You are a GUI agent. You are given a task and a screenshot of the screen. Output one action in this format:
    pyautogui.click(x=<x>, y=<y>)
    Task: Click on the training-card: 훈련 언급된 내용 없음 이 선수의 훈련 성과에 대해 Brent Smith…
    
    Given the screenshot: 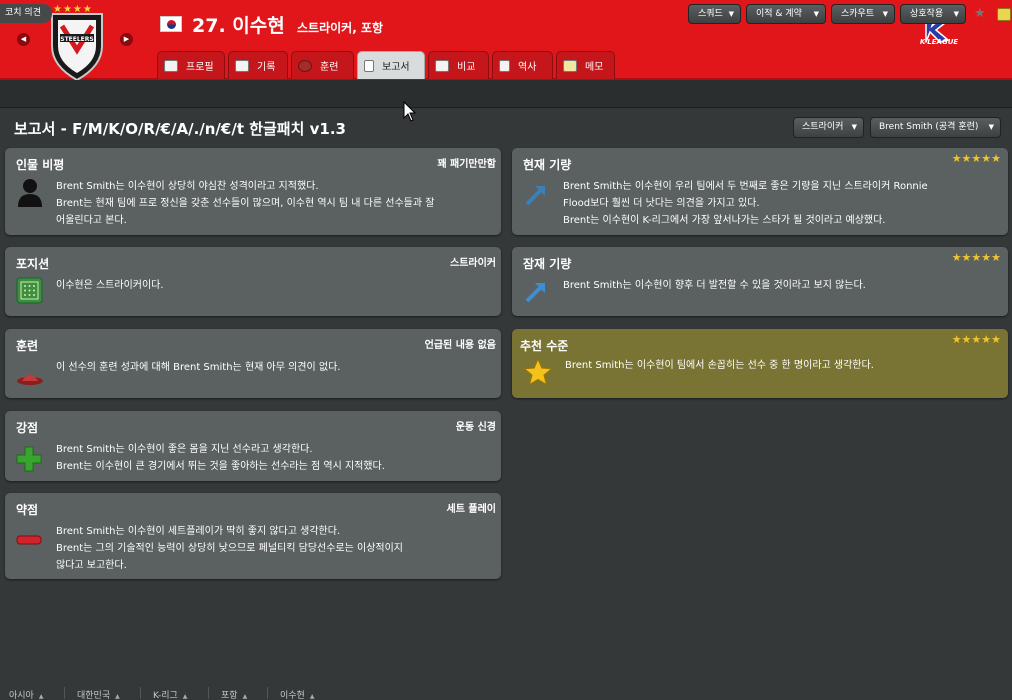 What is the action you would take?
    pyautogui.click(x=253, y=363)
    